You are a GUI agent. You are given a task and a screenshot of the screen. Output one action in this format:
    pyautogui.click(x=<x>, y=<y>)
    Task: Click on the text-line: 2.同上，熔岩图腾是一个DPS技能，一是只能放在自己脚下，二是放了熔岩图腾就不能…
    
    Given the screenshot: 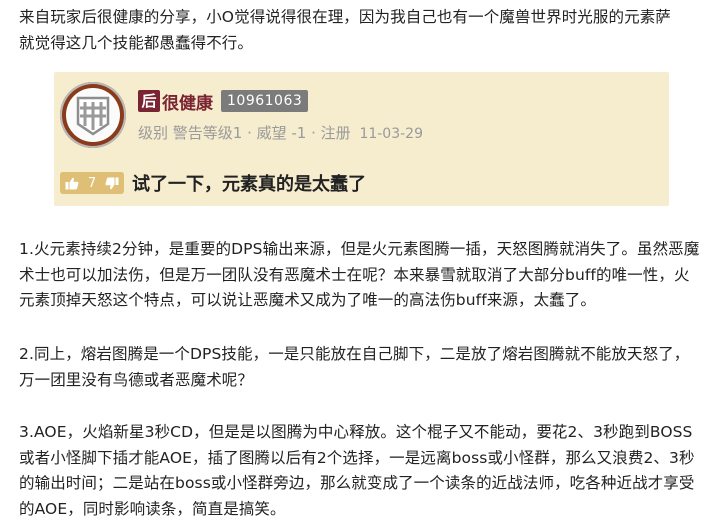 What is the action you would take?
    pyautogui.click(x=354, y=354)
    